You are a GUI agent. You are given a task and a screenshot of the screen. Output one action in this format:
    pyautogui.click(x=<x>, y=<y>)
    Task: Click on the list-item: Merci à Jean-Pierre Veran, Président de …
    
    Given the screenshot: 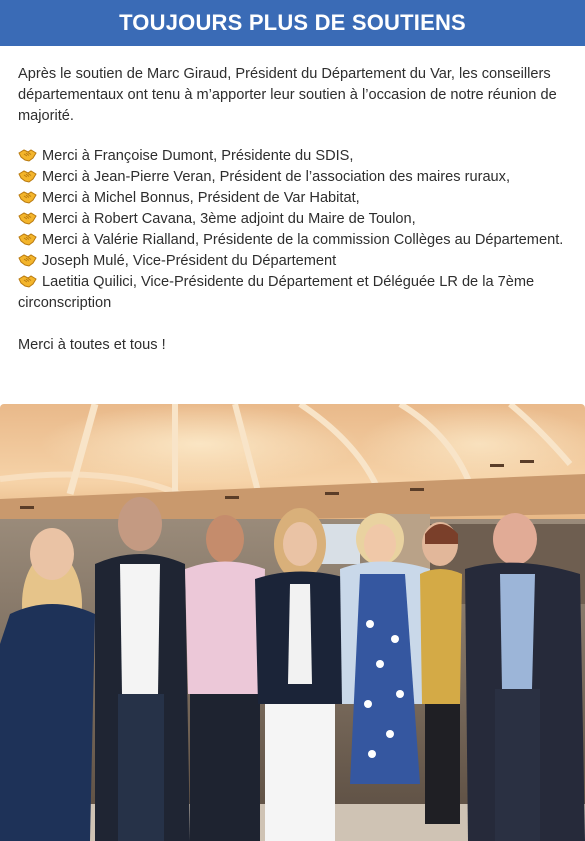 What is the action you would take?
    pyautogui.click(x=295, y=177)
    